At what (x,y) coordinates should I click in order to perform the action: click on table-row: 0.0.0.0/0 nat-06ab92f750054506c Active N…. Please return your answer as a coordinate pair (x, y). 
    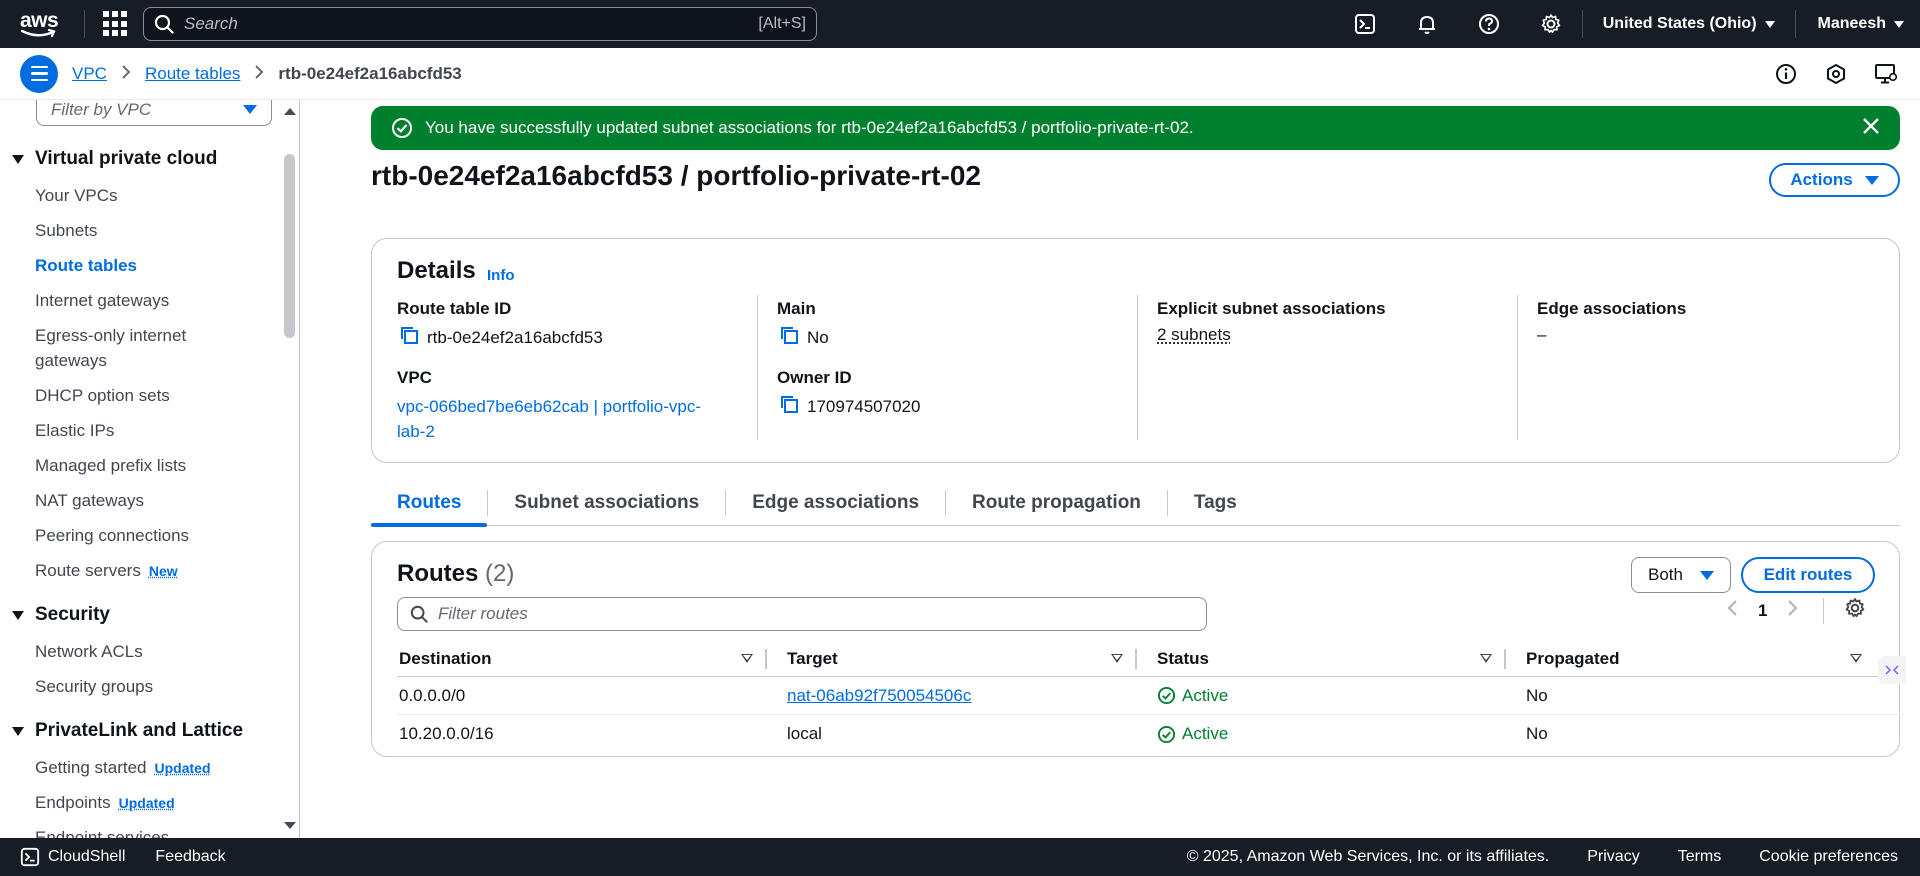
    Looking at the image, I should click on (1150, 696).